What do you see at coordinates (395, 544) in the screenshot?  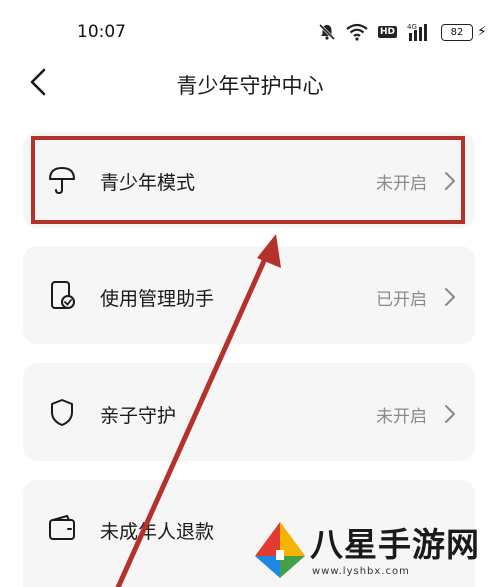 I see `watermark-text: 八星手游网` at bounding box center [395, 544].